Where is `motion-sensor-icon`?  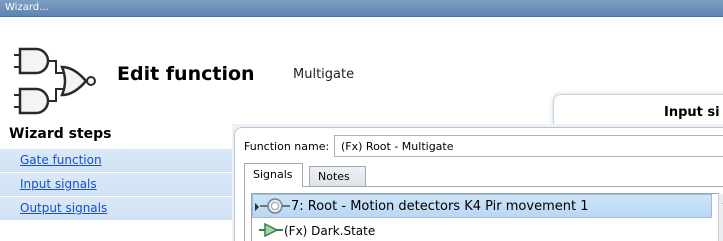 motion-sensor-icon is located at coordinates (275, 206).